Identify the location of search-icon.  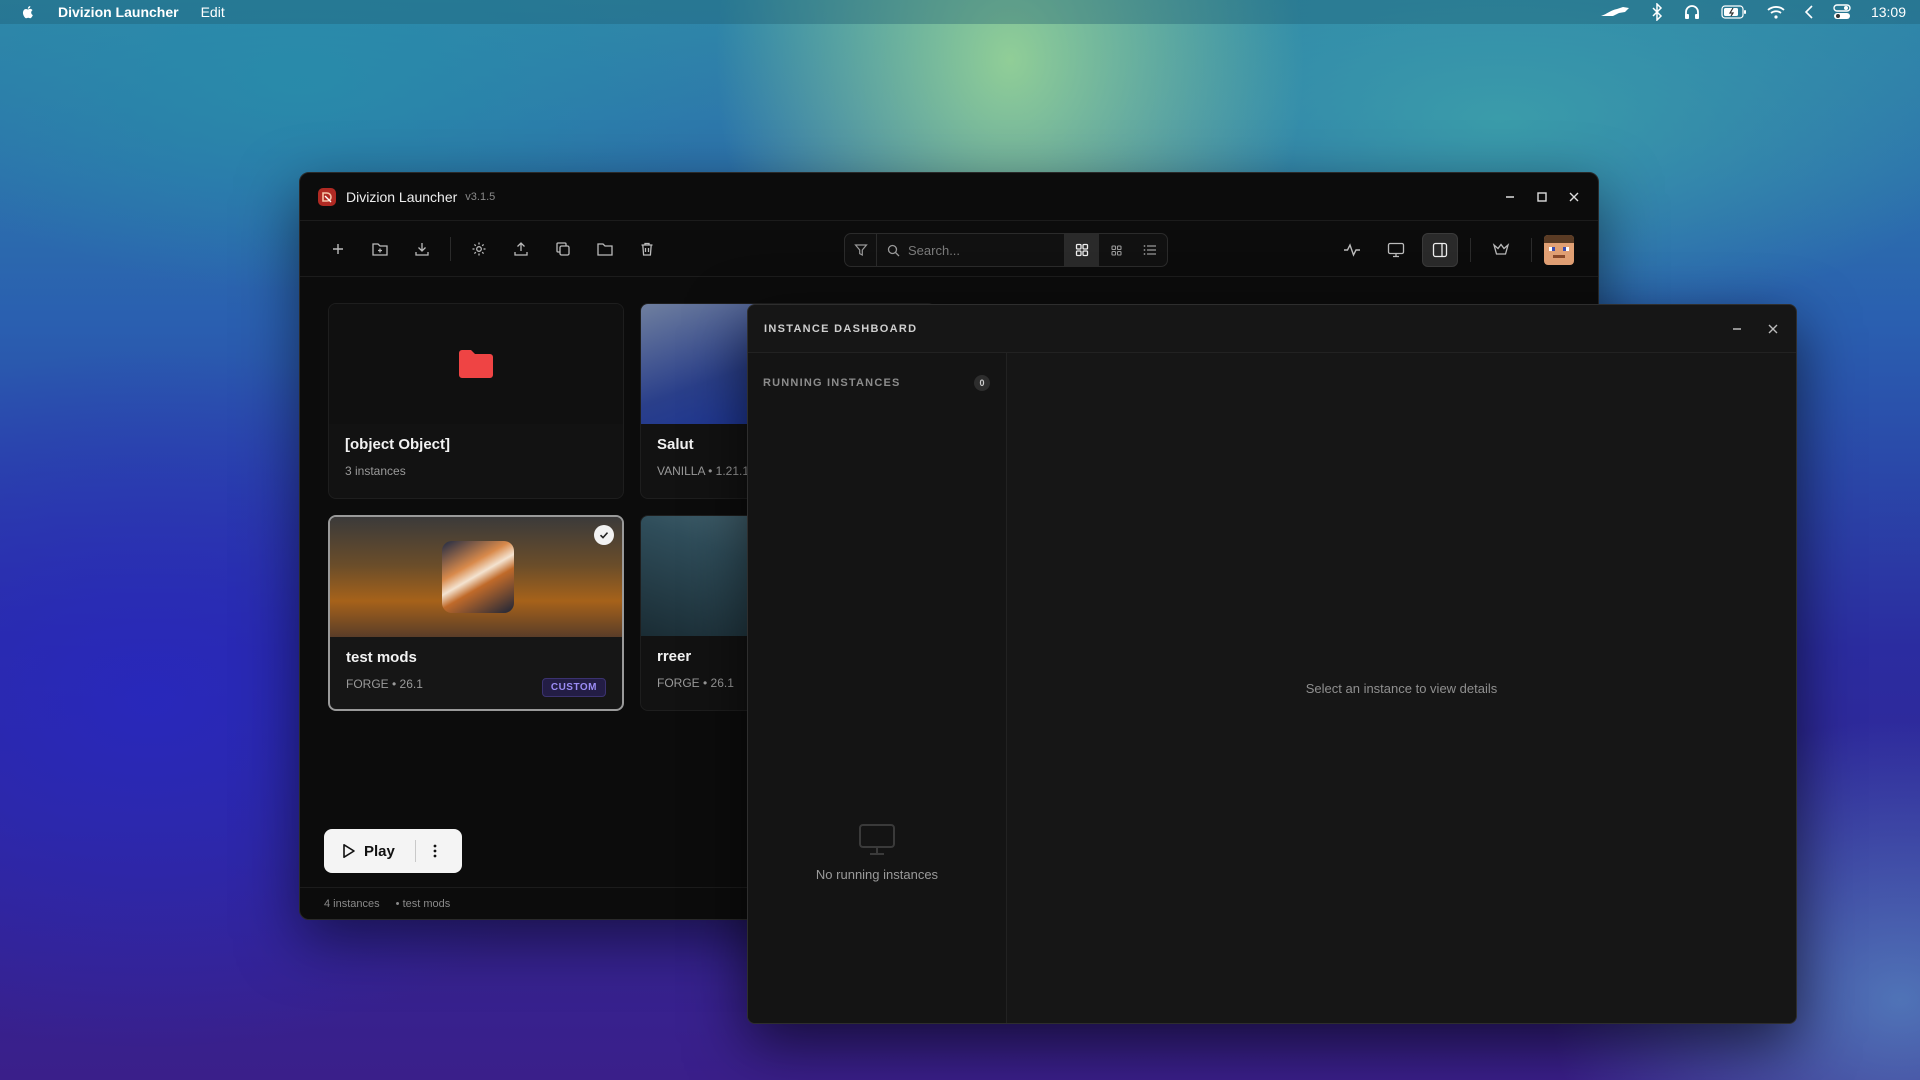
(893, 250).